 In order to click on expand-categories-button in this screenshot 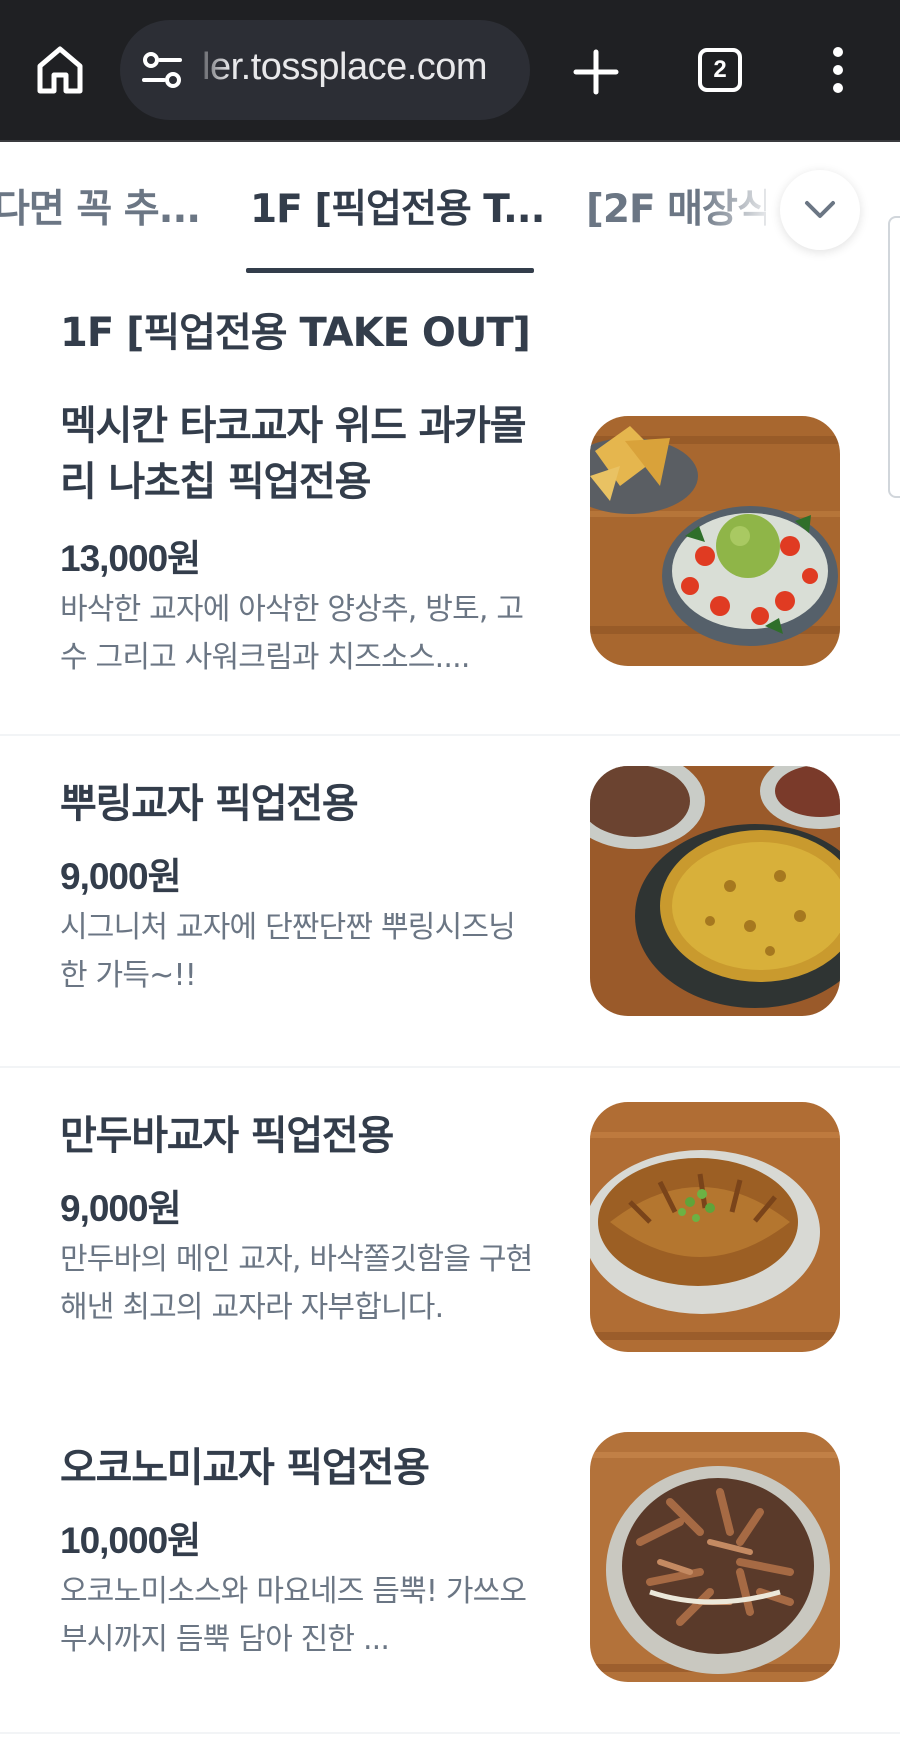, I will do `click(820, 210)`.